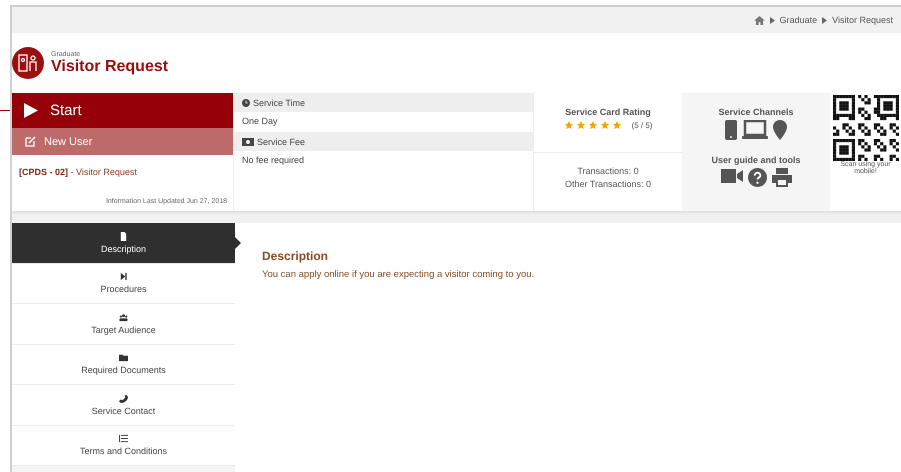 This screenshot has height=472, width=901. What do you see at coordinates (799, 20) in the screenshot?
I see `breadcrumb-link: Graduate` at bounding box center [799, 20].